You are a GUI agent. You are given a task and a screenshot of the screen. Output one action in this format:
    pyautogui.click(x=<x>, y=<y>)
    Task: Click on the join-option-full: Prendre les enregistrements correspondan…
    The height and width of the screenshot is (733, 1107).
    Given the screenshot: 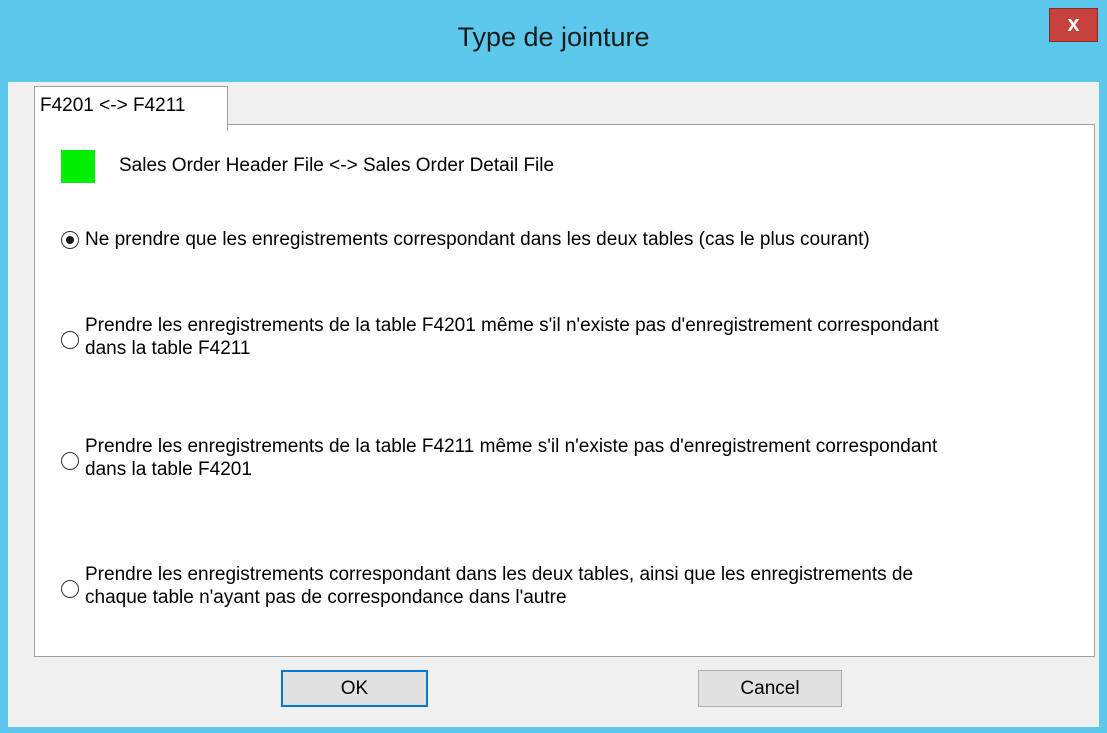 What is the action you would take?
    pyautogui.click(x=566, y=586)
    